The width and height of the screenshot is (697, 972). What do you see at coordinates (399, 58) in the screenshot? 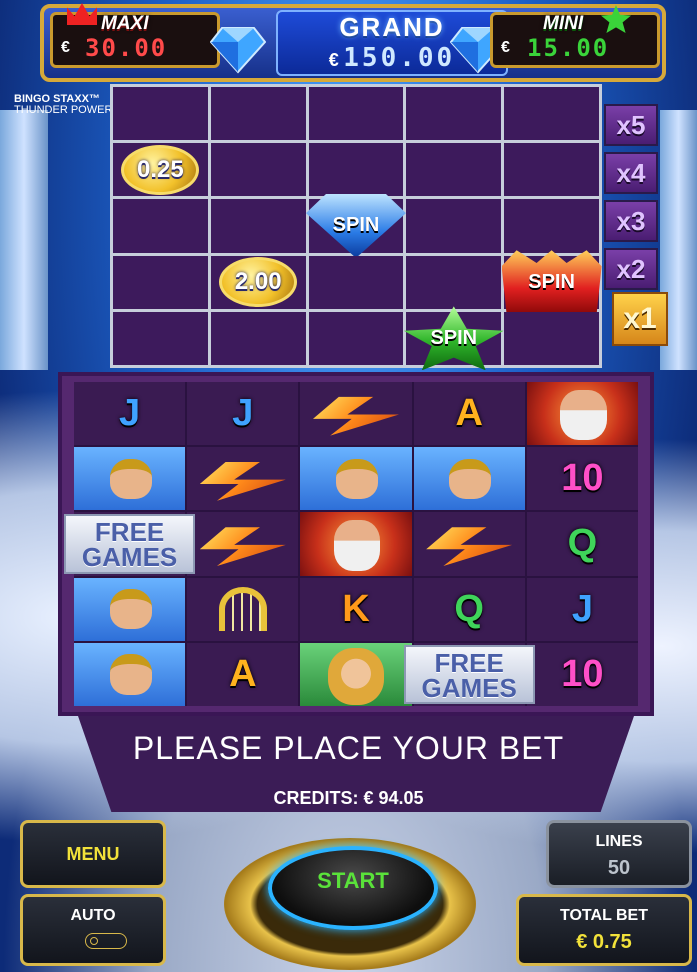
I see `grand-value: 150.00` at bounding box center [399, 58].